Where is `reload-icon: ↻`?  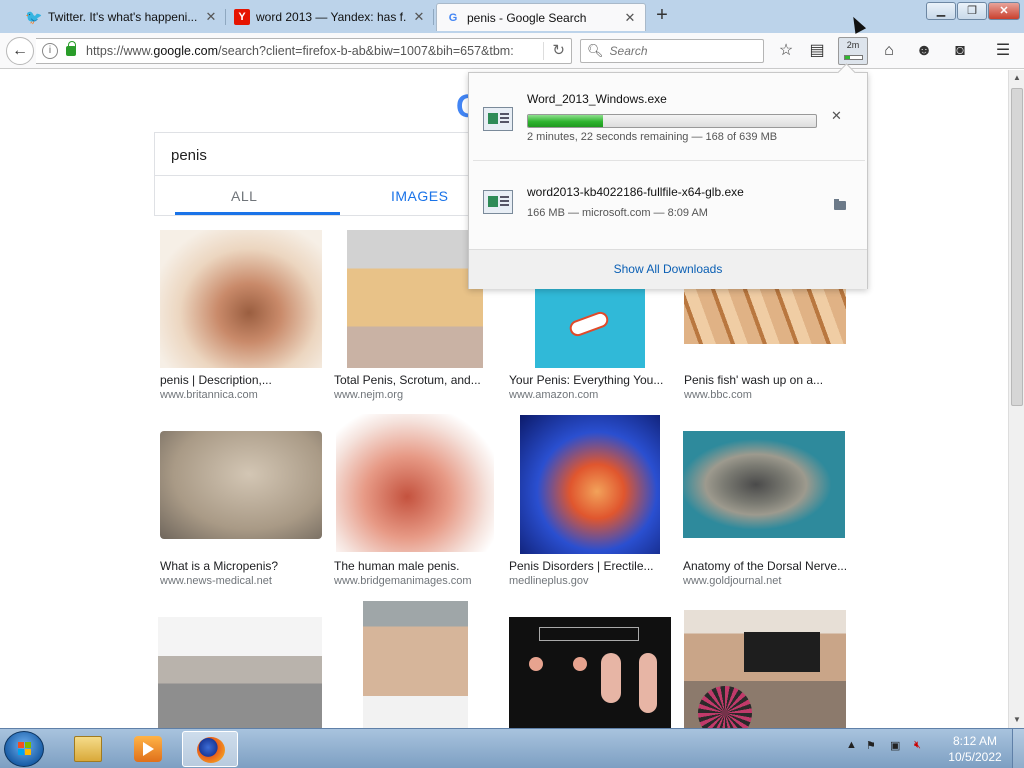
reload-icon: ↻ is located at coordinates (554, 51).